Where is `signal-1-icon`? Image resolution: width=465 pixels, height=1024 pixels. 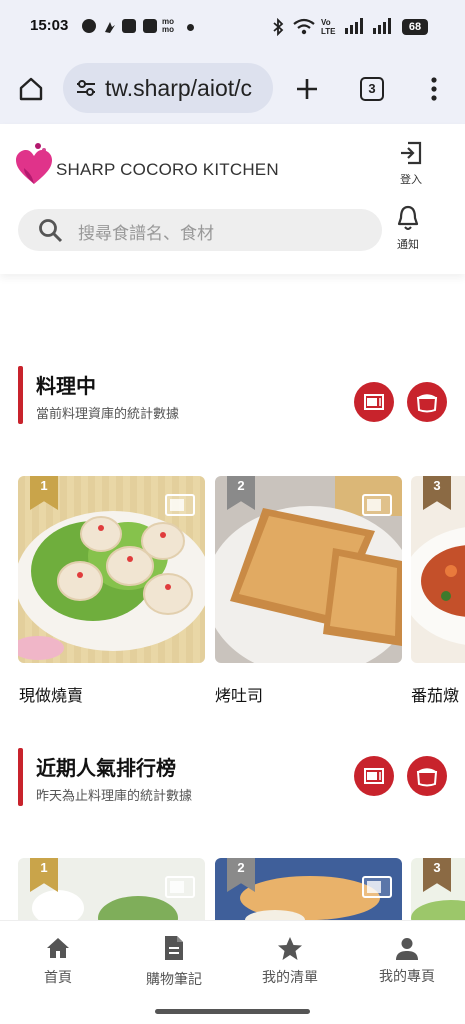 signal-1-icon is located at coordinates (355, 28).